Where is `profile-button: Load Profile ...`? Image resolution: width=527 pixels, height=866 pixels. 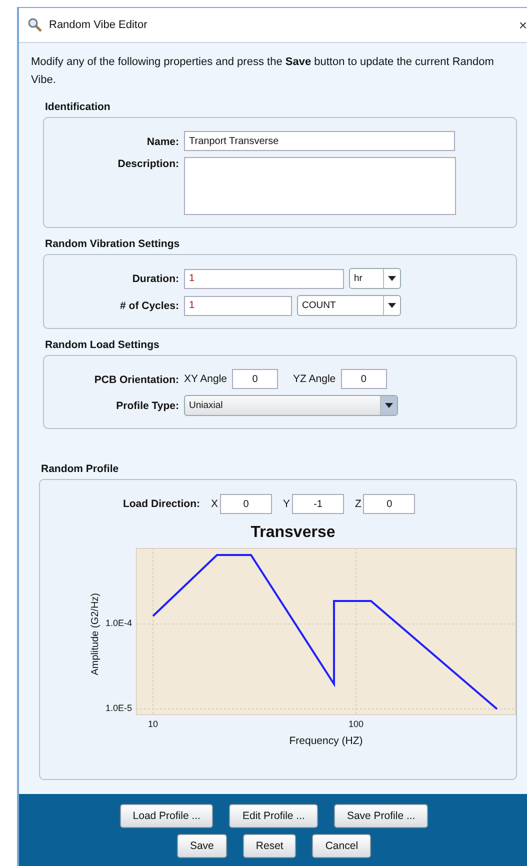
profile-button: Load Profile ... is located at coordinates (167, 816).